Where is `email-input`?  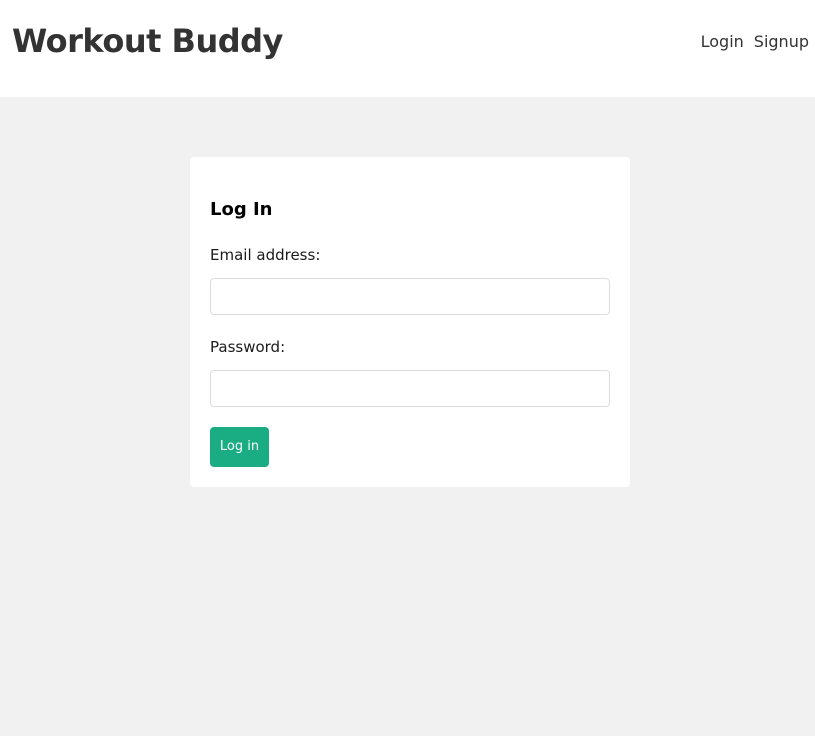
email-input is located at coordinates (410, 296).